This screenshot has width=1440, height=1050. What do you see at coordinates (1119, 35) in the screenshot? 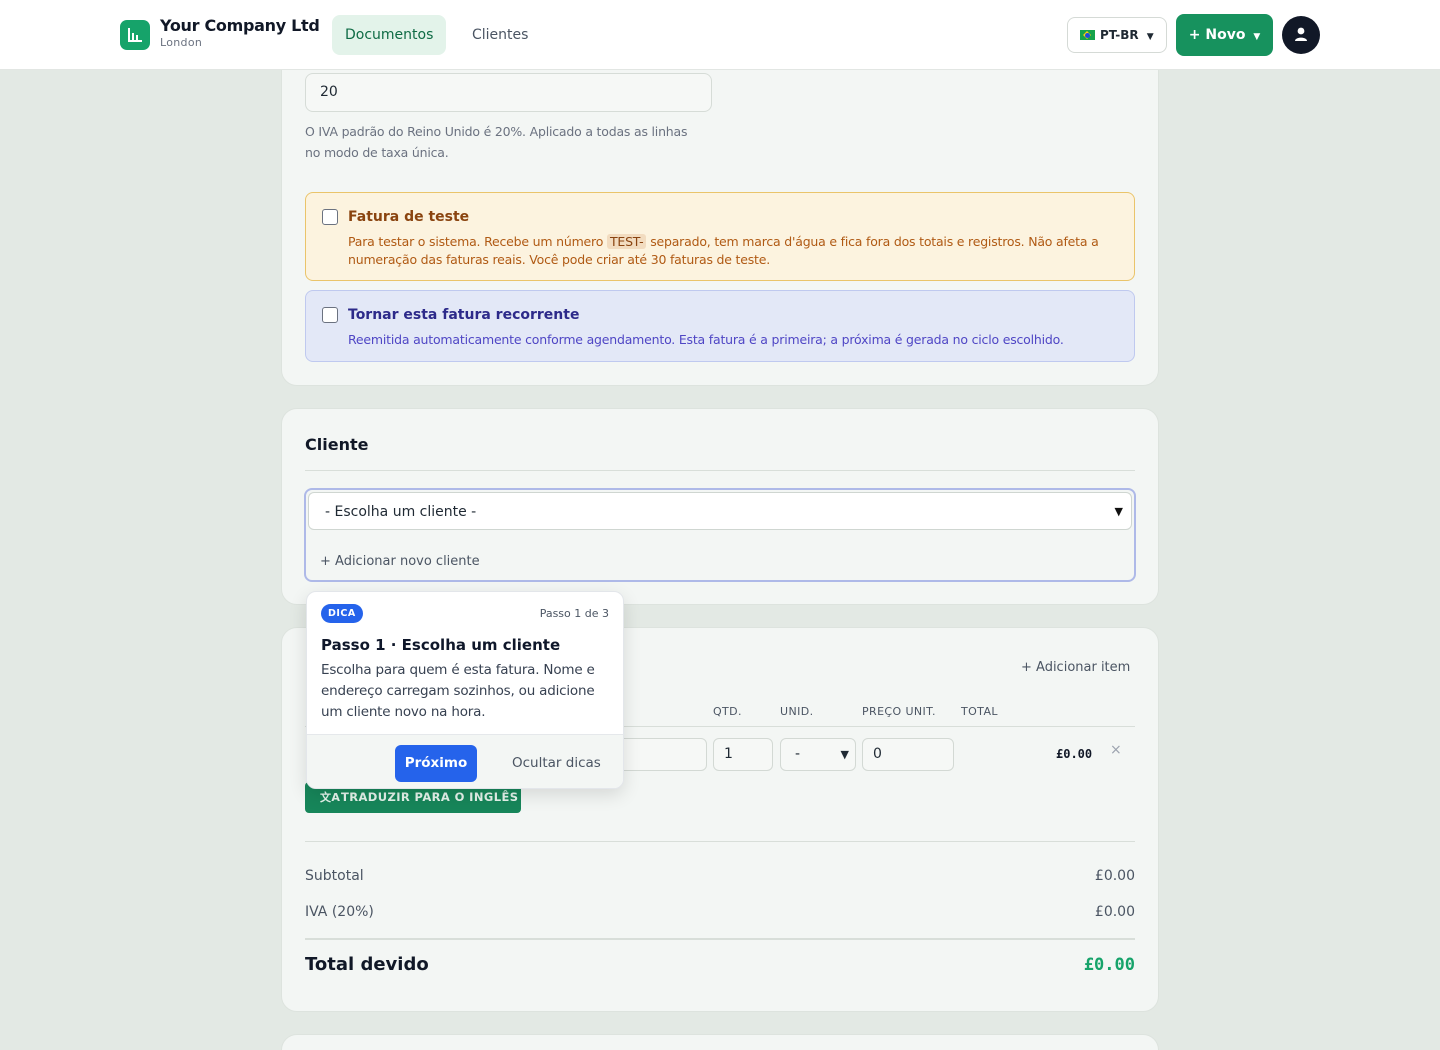
I see `language-label: PT-BR` at bounding box center [1119, 35].